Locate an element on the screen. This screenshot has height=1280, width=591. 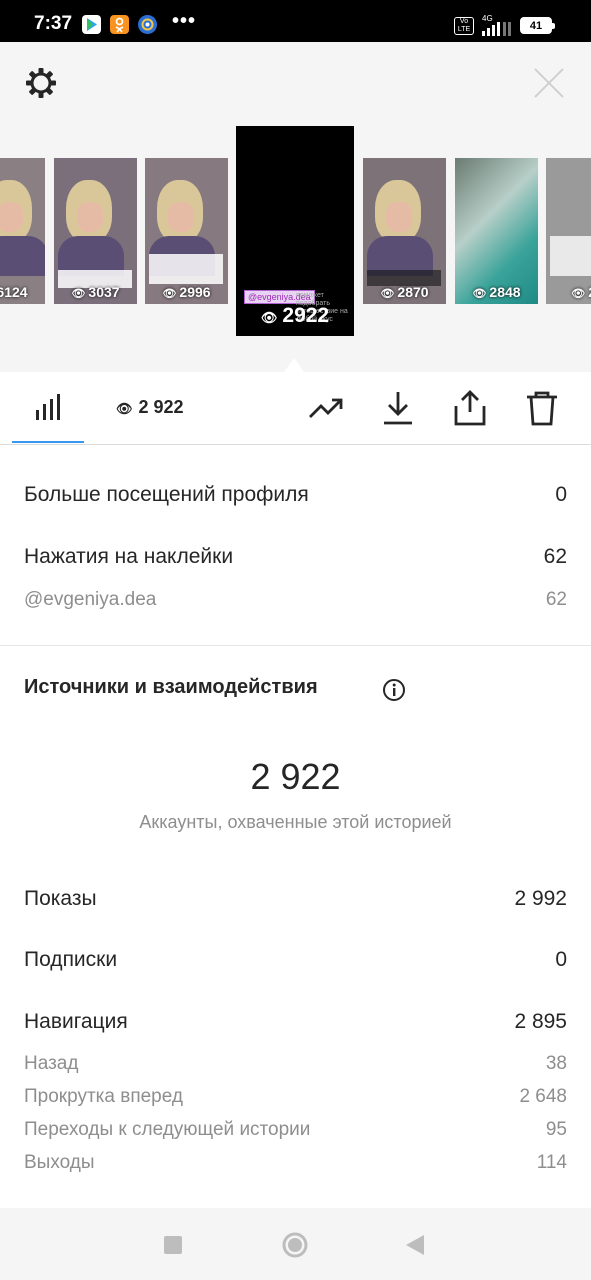
stat-label: Выходы is located at coordinates (59, 1162).